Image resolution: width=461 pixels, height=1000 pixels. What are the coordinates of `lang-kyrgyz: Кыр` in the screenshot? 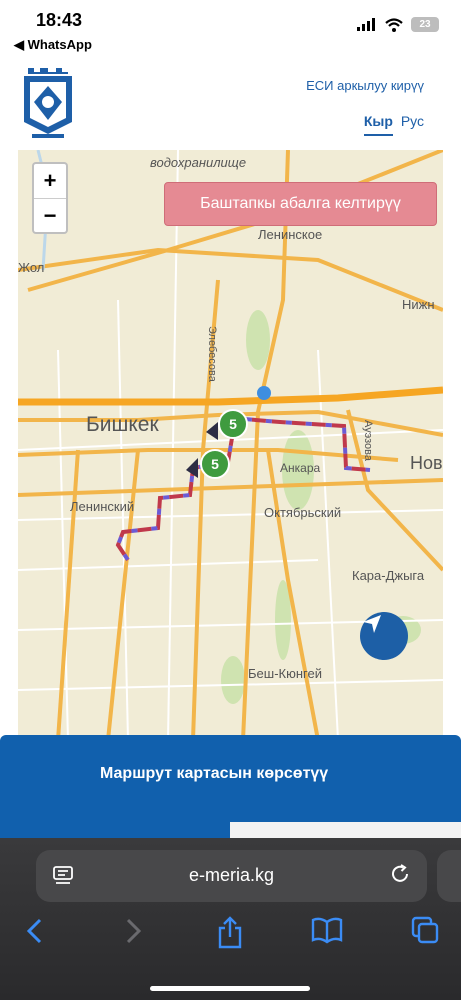 It's located at (378, 124).